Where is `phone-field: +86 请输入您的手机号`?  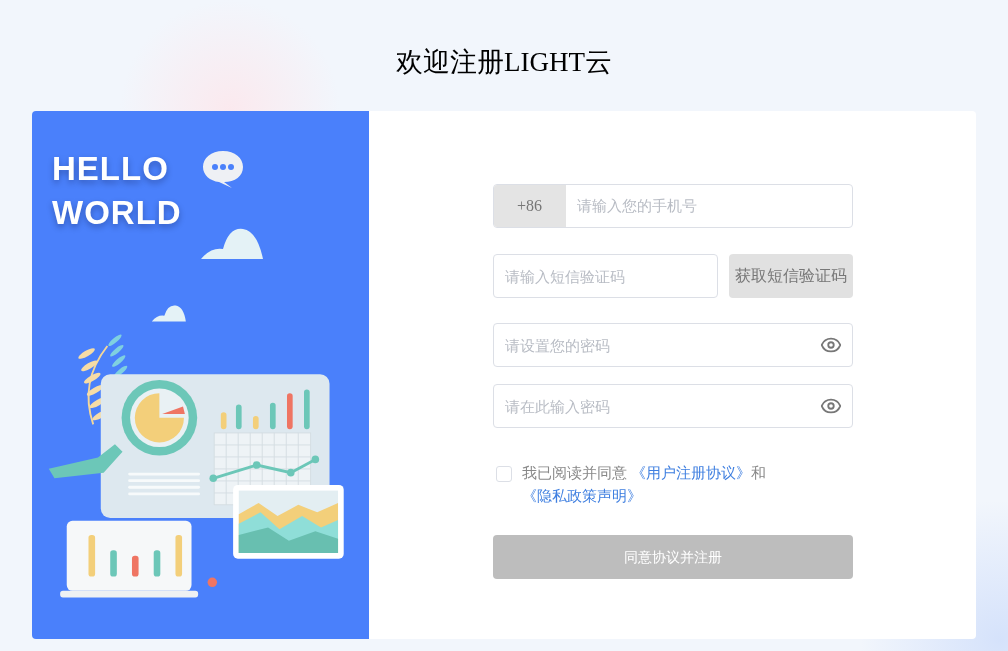
phone-field: +86 请输入您的手机号 is located at coordinates (672, 206).